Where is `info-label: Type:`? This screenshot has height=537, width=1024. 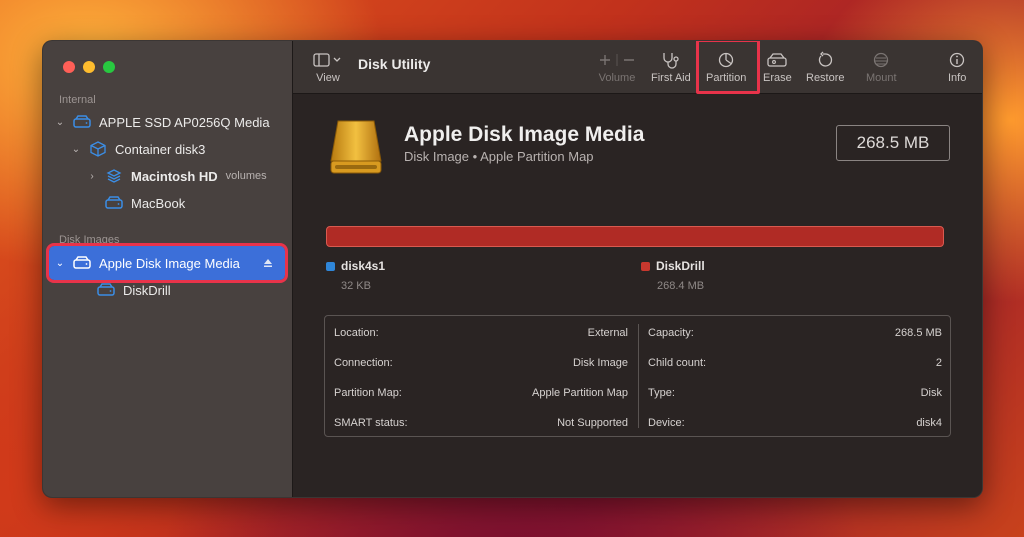
info-label: Type: is located at coordinates (661, 393).